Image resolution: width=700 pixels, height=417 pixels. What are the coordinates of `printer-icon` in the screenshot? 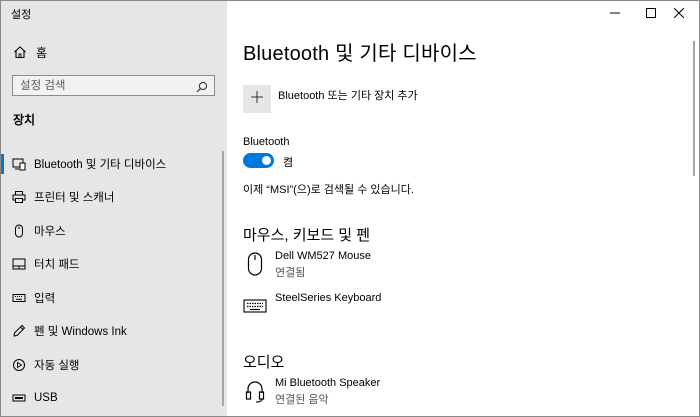 It's located at (19, 197).